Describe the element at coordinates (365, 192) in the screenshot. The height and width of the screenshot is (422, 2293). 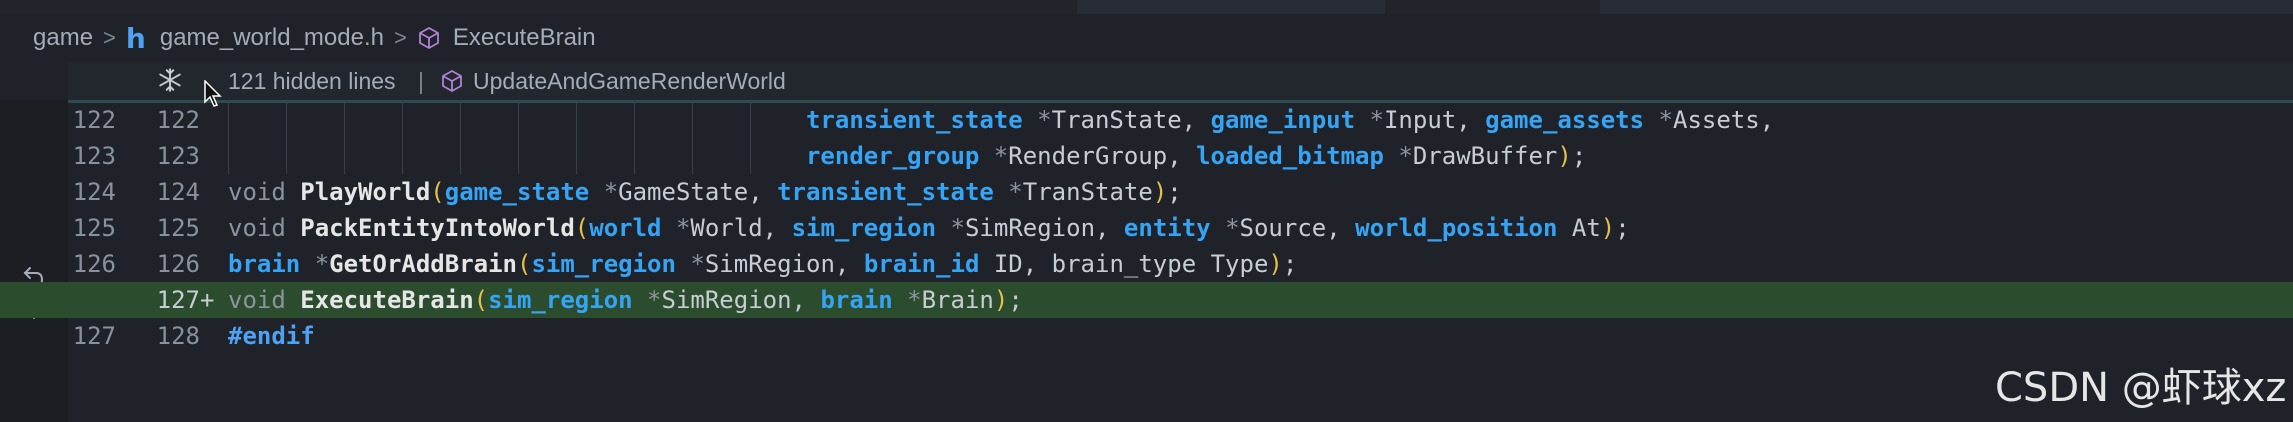
I see `code-token: PlayWorld` at that location.